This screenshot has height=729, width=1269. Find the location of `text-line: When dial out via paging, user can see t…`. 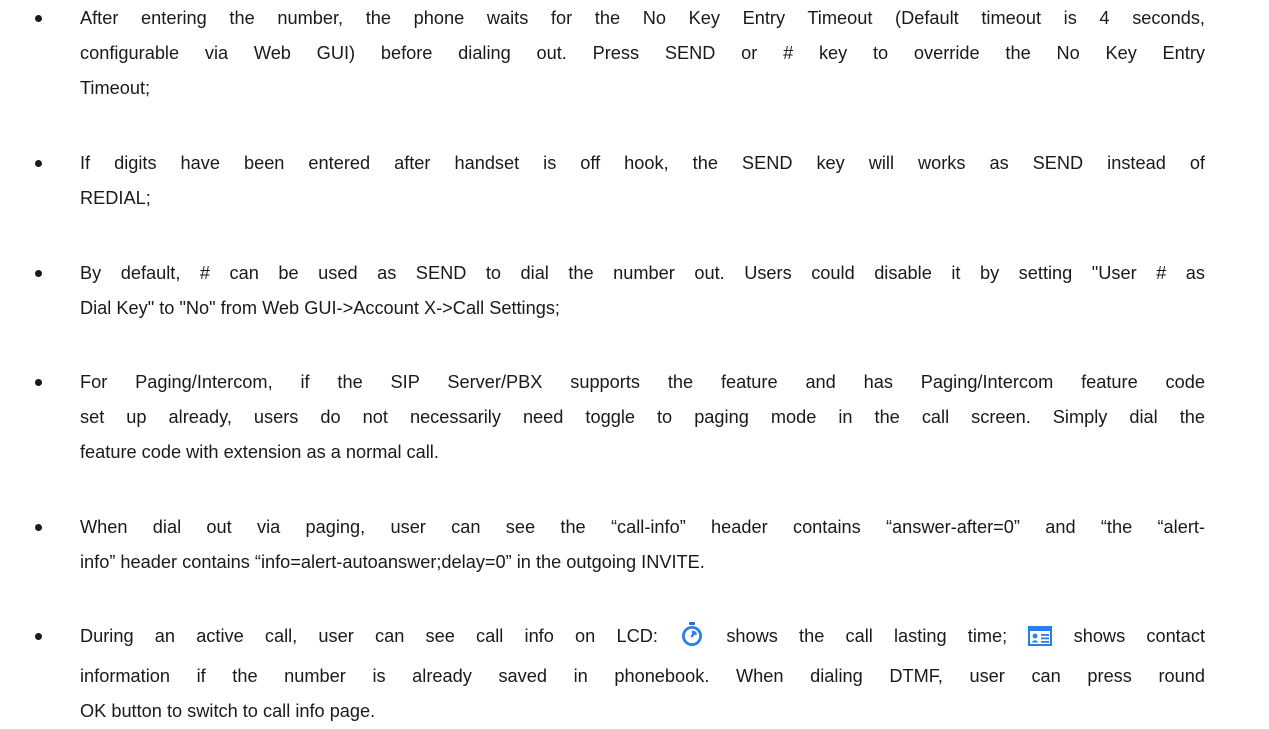

text-line: When dial out via paging, user can see t… is located at coordinates (642, 527).